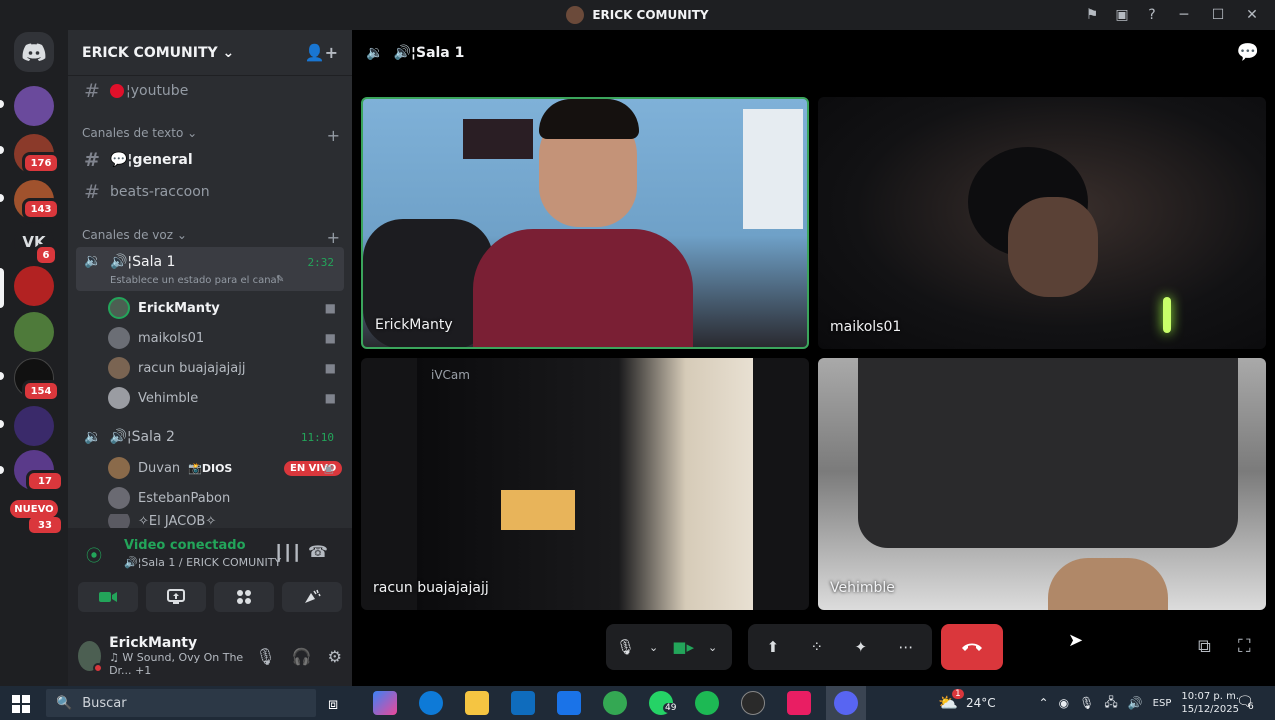  What do you see at coordinates (958, 694) in the screenshot?
I see `weather-badge: 1` at bounding box center [958, 694].